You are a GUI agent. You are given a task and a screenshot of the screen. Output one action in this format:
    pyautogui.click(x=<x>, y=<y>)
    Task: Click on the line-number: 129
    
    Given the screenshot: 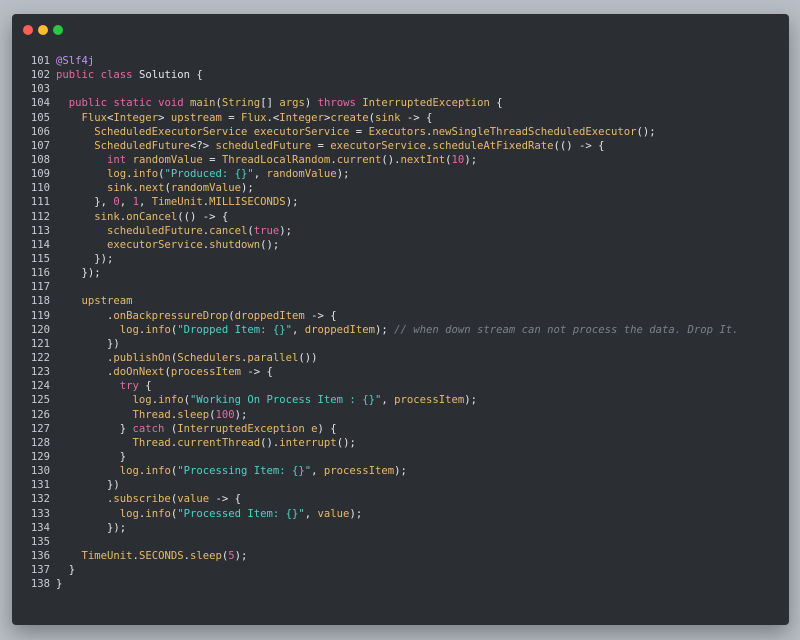 What is the action you would take?
    pyautogui.click(x=40, y=456)
    